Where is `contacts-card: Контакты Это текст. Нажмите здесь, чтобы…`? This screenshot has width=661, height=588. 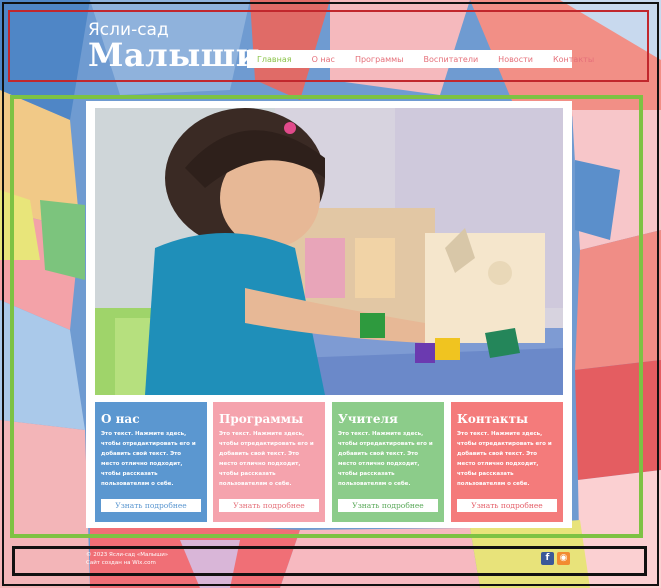
contacts-card: Контакты Это текст. Нажмите здесь, чтобы… is located at coordinates (507, 462).